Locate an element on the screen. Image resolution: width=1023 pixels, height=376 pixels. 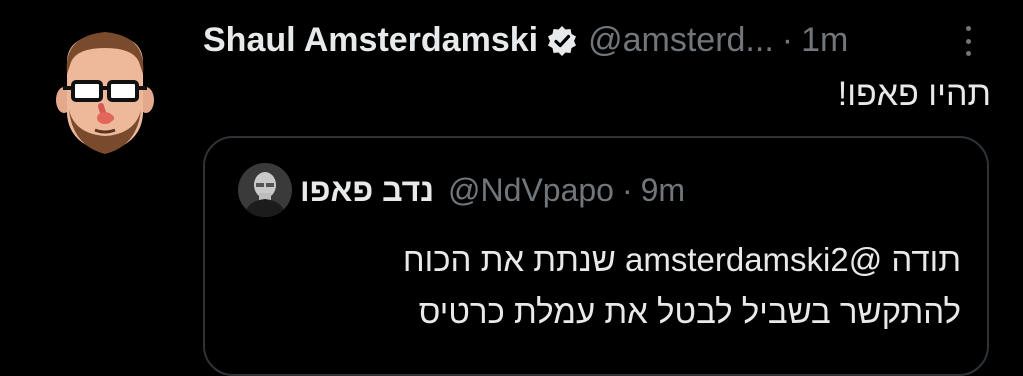
author-name: Shaul Amsterdamski is located at coordinates (370, 40).